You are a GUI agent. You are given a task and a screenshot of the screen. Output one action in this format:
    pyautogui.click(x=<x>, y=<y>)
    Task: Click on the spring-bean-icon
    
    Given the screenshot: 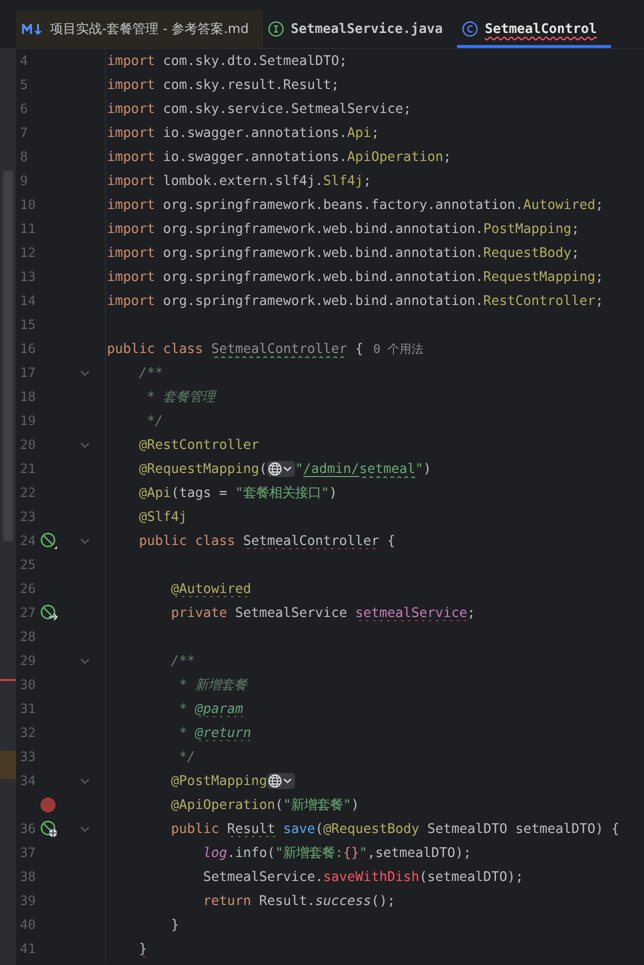 What is the action you would take?
    pyautogui.click(x=49, y=541)
    